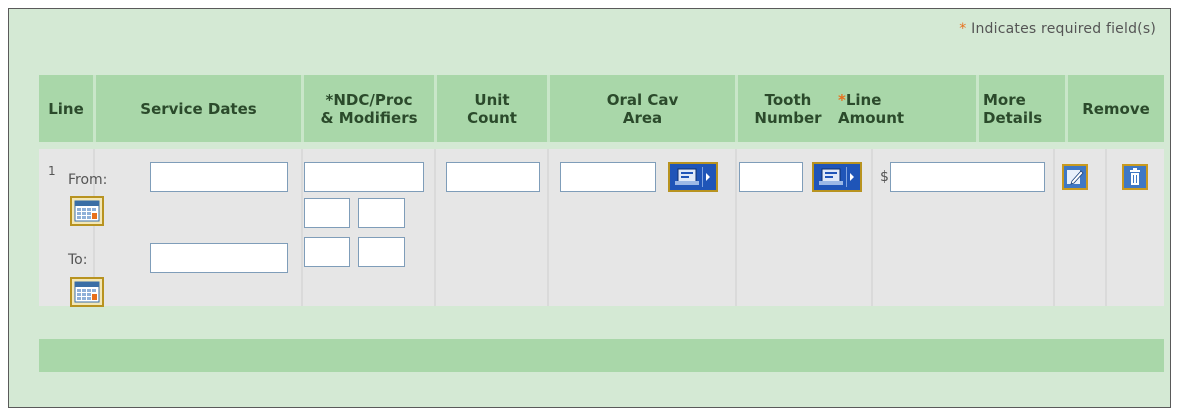  Describe the element at coordinates (608, 177) in the screenshot. I see `oral-cav-area-input` at that location.